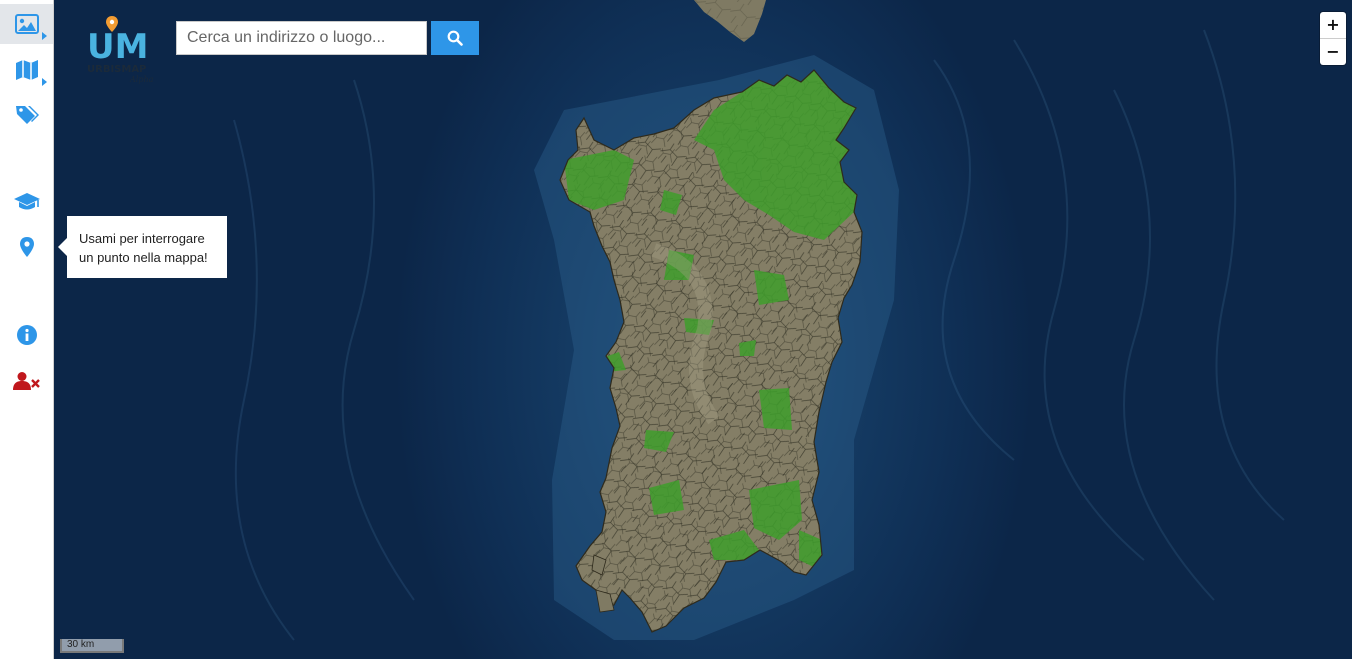 Image resolution: width=1352 pixels, height=659 pixels. I want to click on sidebar, so click(27, 329).